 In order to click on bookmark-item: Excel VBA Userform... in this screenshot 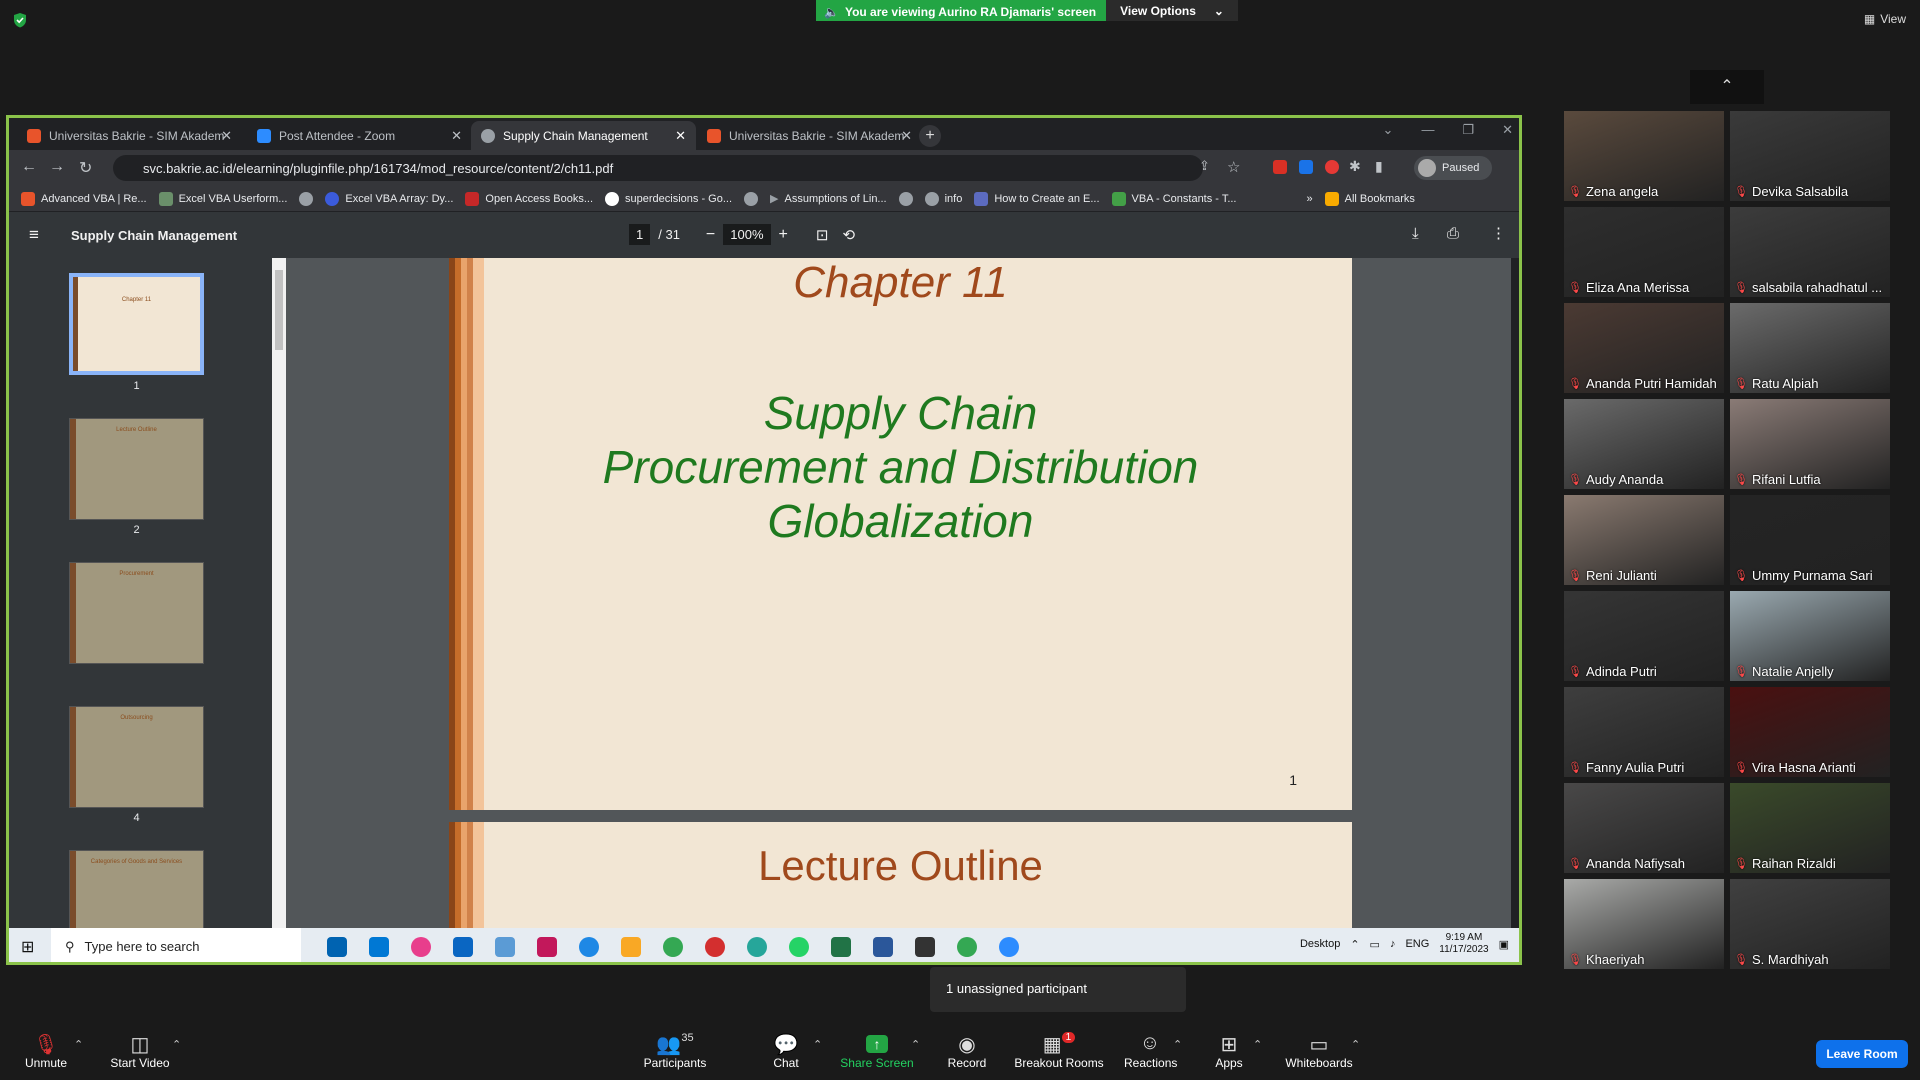, I will do `click(222, 198)`.